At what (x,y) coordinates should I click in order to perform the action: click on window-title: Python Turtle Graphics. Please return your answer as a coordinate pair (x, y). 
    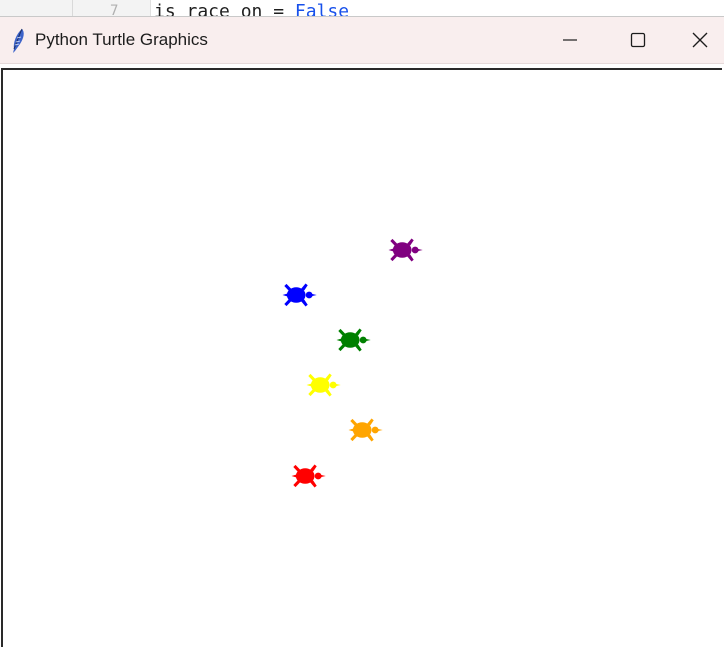
    Looking at the image, I should click on (121, 39).